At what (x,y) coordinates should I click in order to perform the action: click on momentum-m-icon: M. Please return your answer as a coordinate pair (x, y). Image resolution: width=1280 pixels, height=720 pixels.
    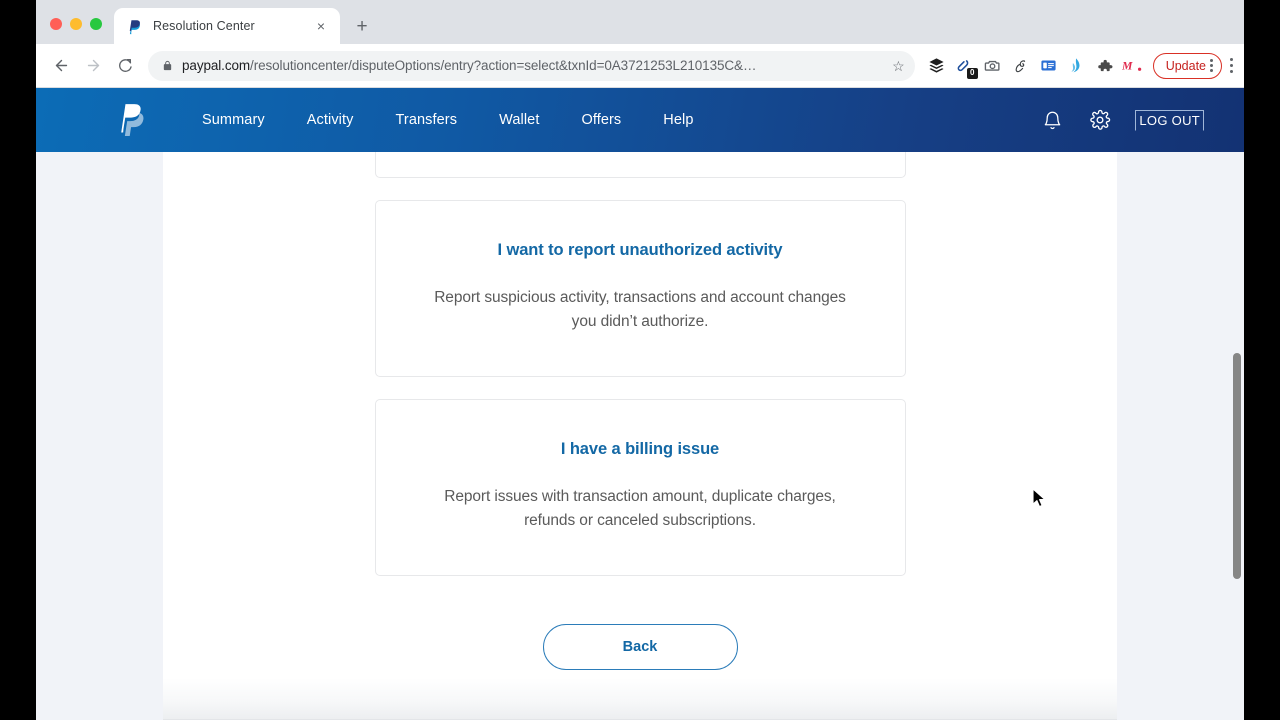
    Looking at the image, I should click on (1133, 66).